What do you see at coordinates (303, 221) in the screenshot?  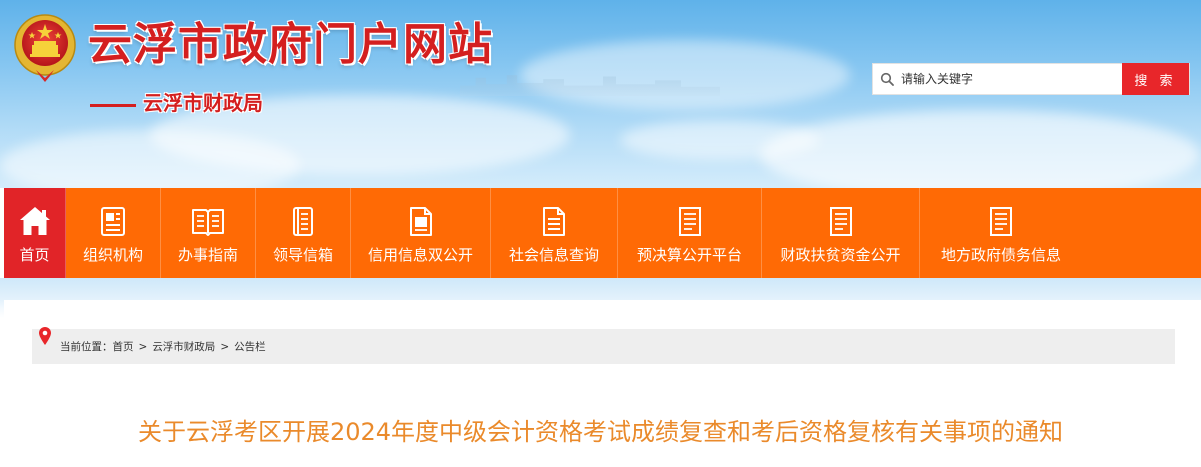 I see `mailbox-icon` at bounding box center [303, 221].